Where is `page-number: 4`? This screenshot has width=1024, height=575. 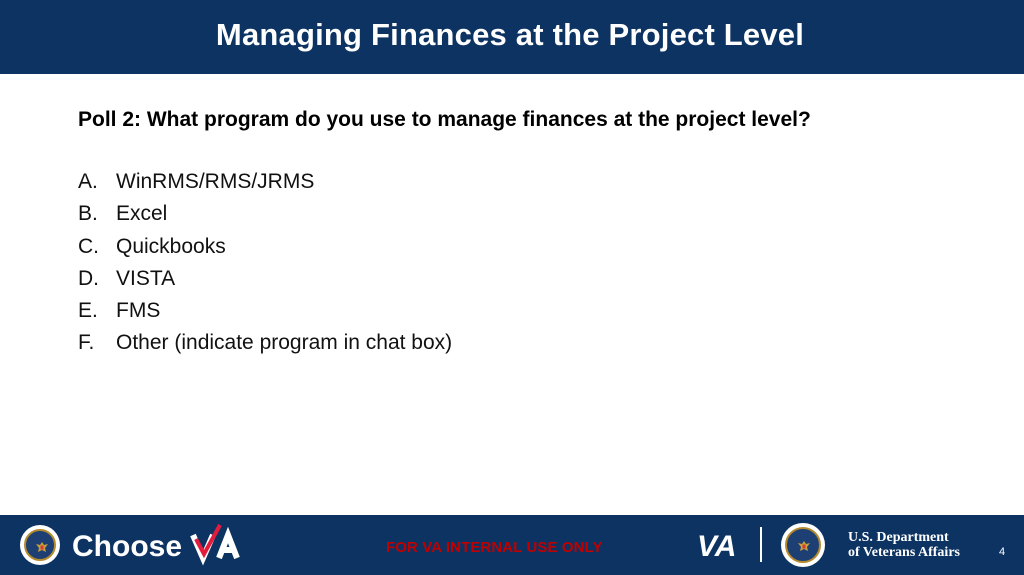
page-number: 4 is located at coordinates (1002, 552).